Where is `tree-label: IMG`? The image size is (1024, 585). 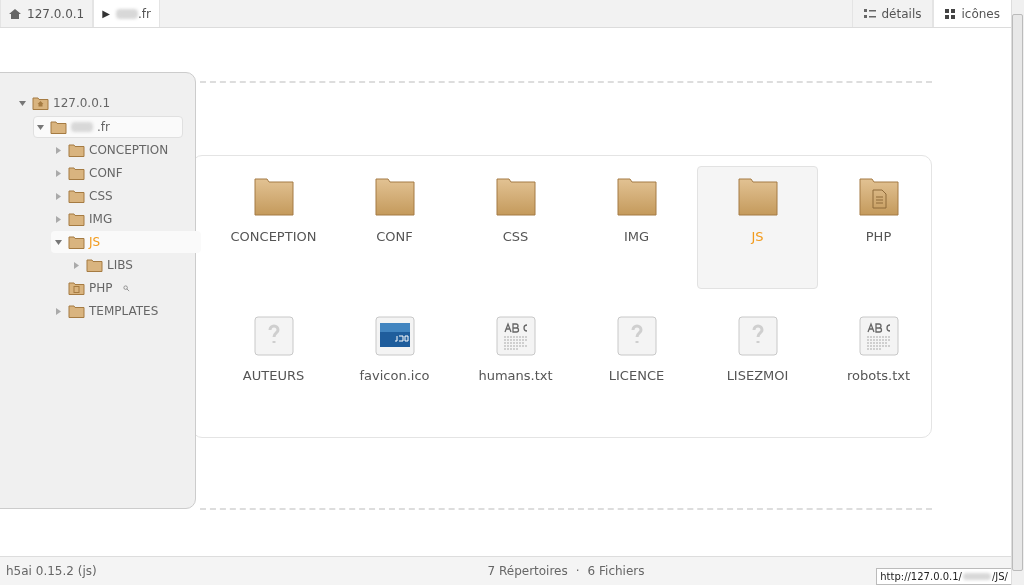 tree-label: IMG is located at coordinates (101, 219).